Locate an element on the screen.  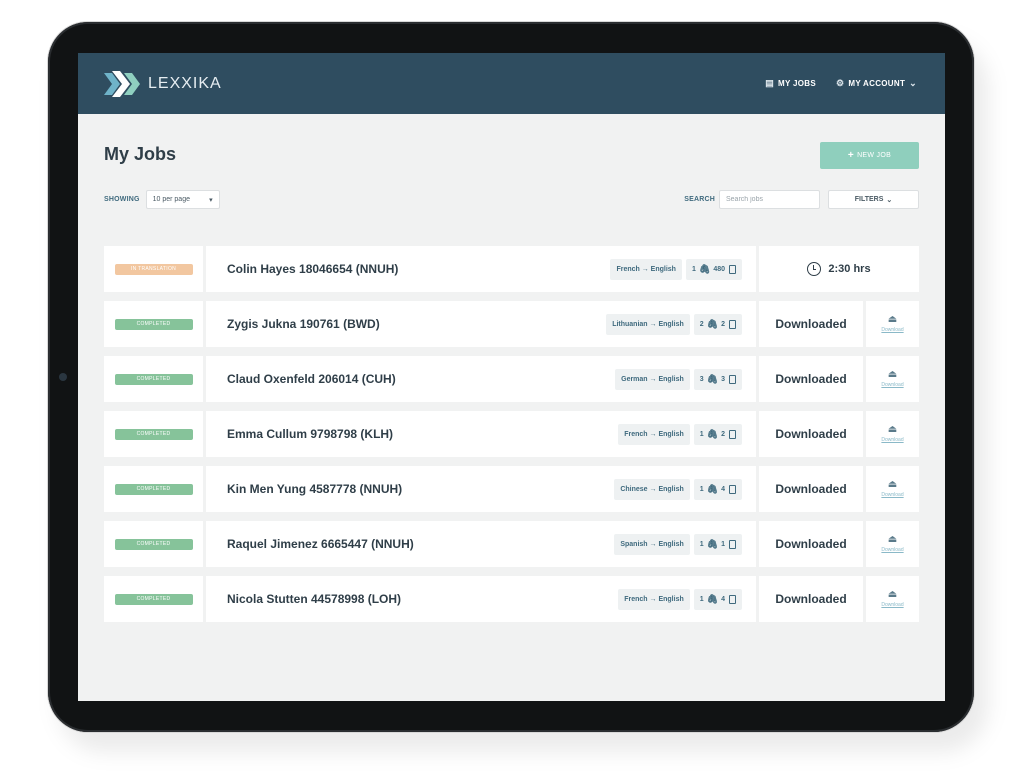
job-name: Nicola Stutten 44578998 (LOH) is located at coordinates (314, 599).